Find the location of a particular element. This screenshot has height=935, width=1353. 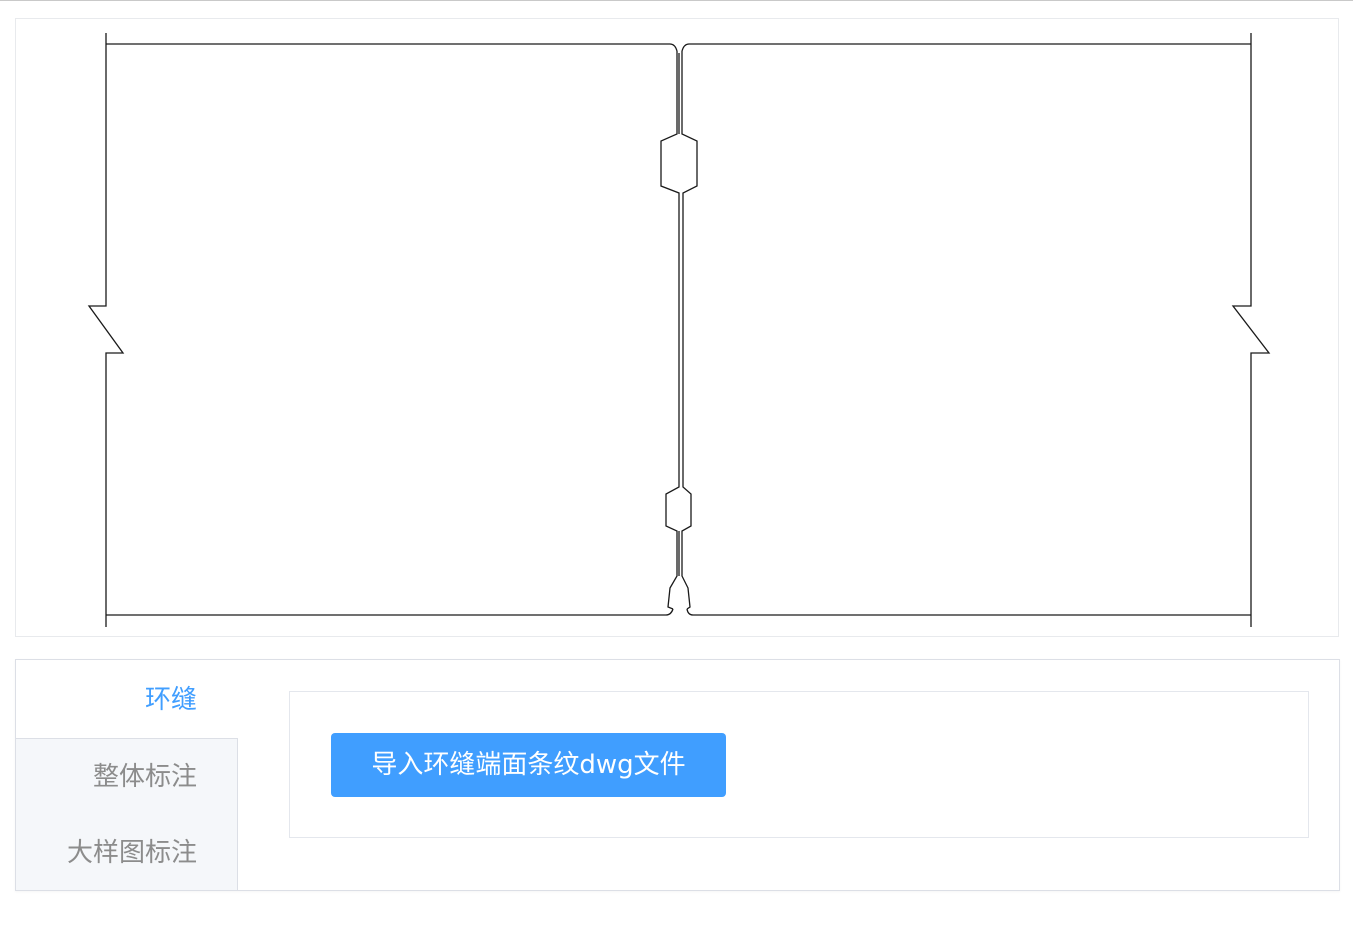

tab-nav: 环缝 整体标注 大样图标注 is located at coordinates (127, 775).